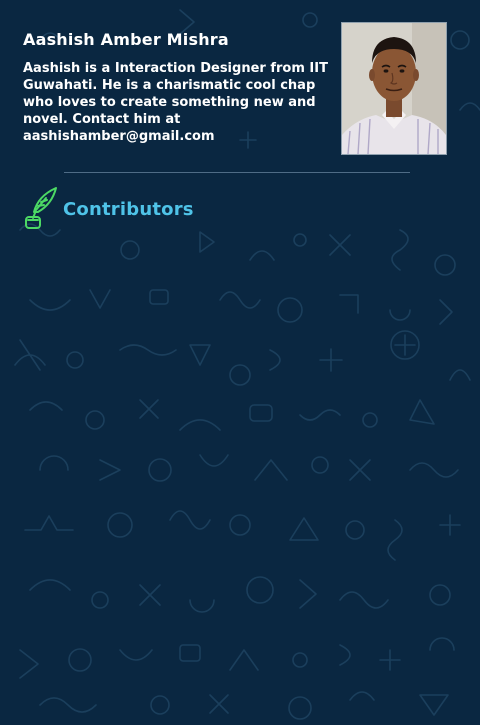  What do you see at coordinates (126, 39) in the screenshot?
I see `profile-name: Aashish Amber Mishra` at bounding box center [126, 39].